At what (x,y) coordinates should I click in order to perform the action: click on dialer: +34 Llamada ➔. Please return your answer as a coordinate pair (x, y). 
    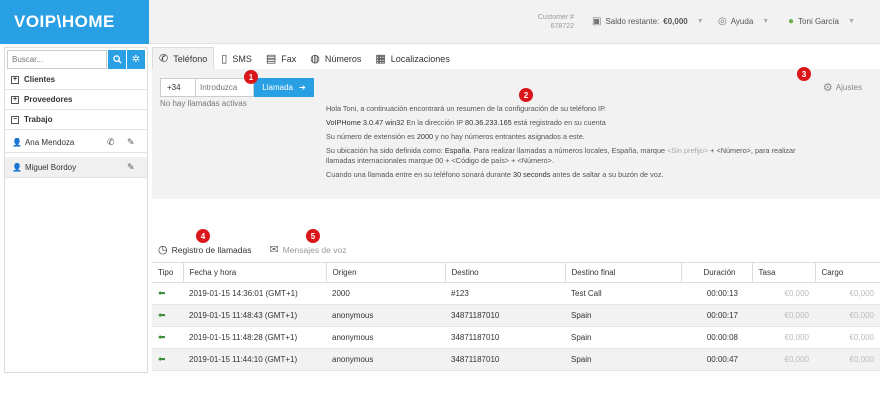
    Looking at the image, I should click on (237, 87).